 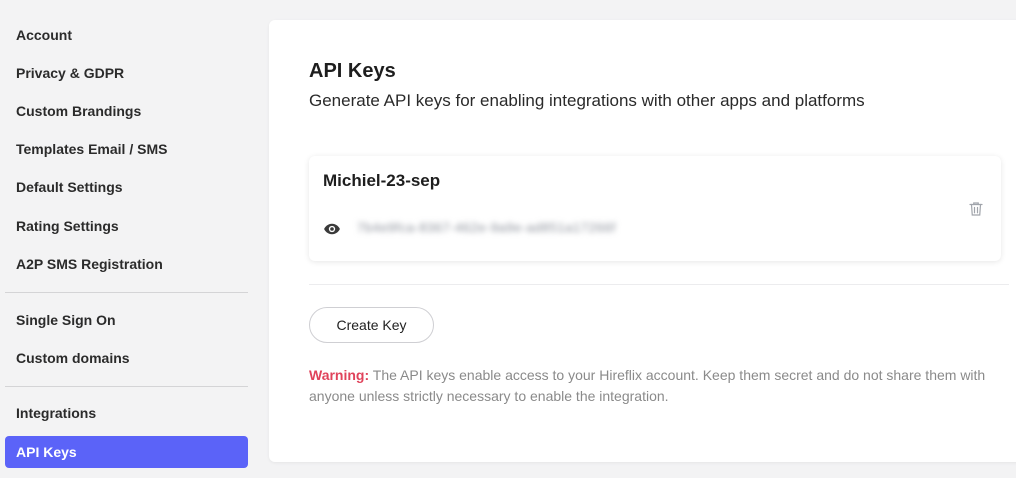 What do you see at coordinates (126, 111) in the screenshot?
I see `sidebar-item-custom-brandings: Custom Brandings` at bounding box center [126, 111].